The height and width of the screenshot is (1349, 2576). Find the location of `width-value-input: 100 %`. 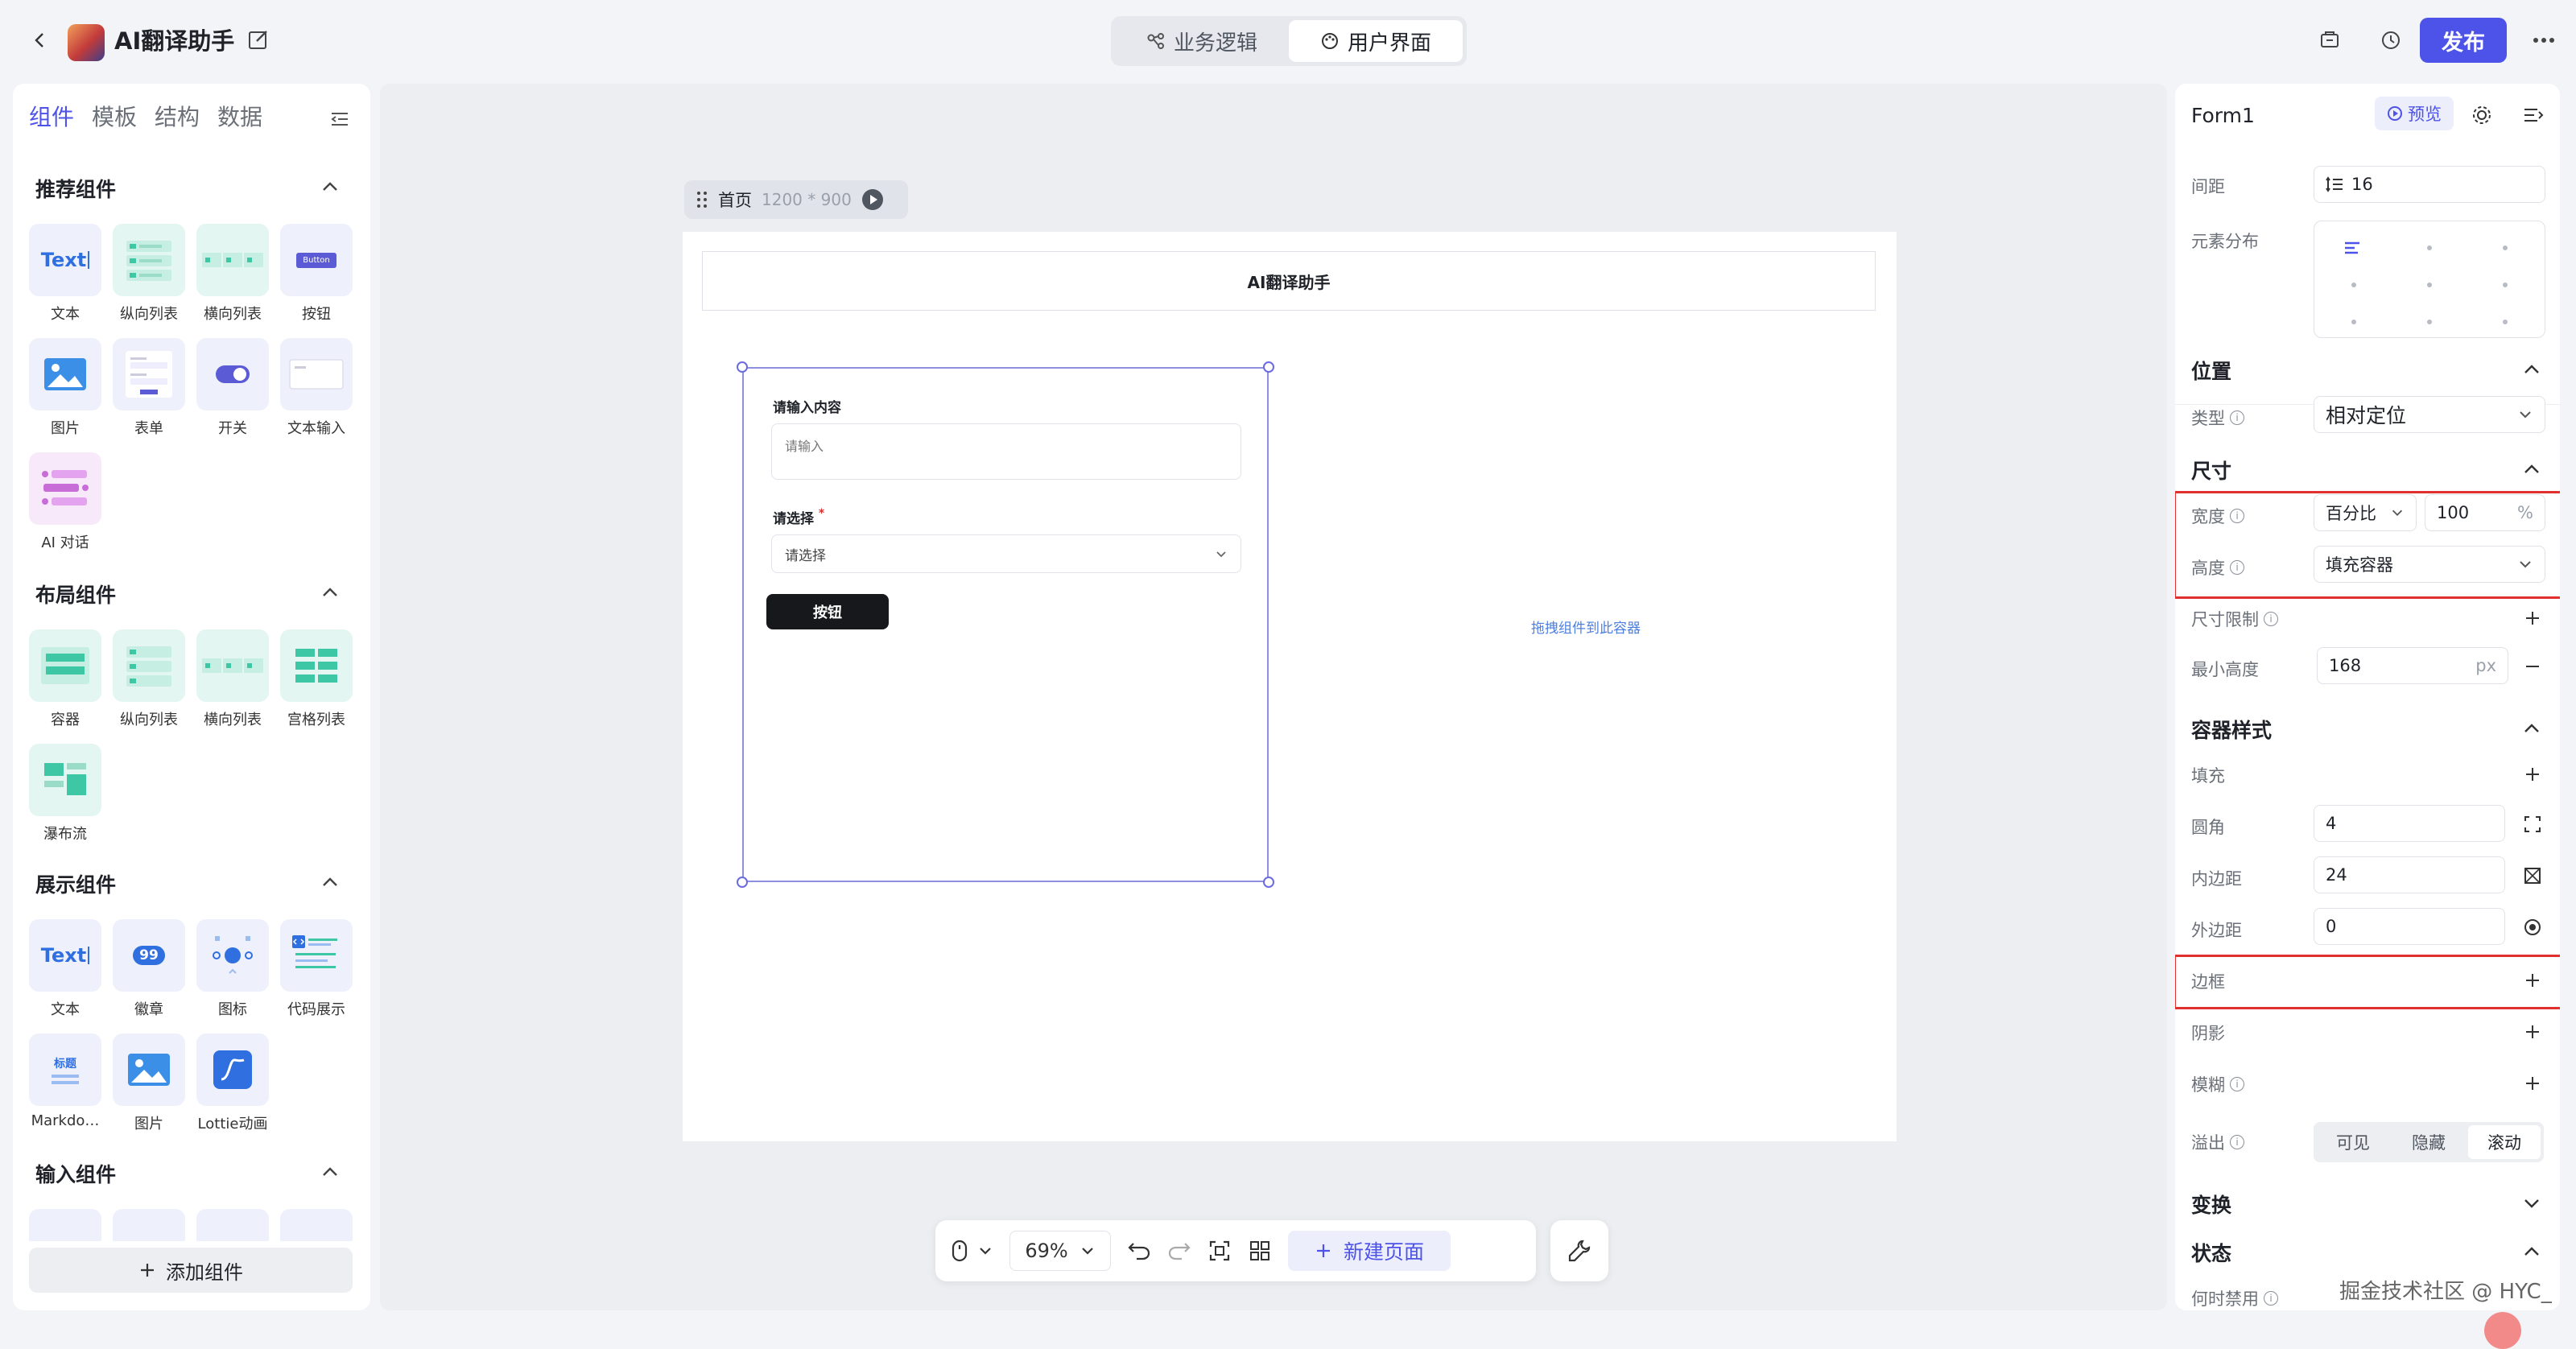

width-value-input: 100 % is located at coordinates (2485, 512).